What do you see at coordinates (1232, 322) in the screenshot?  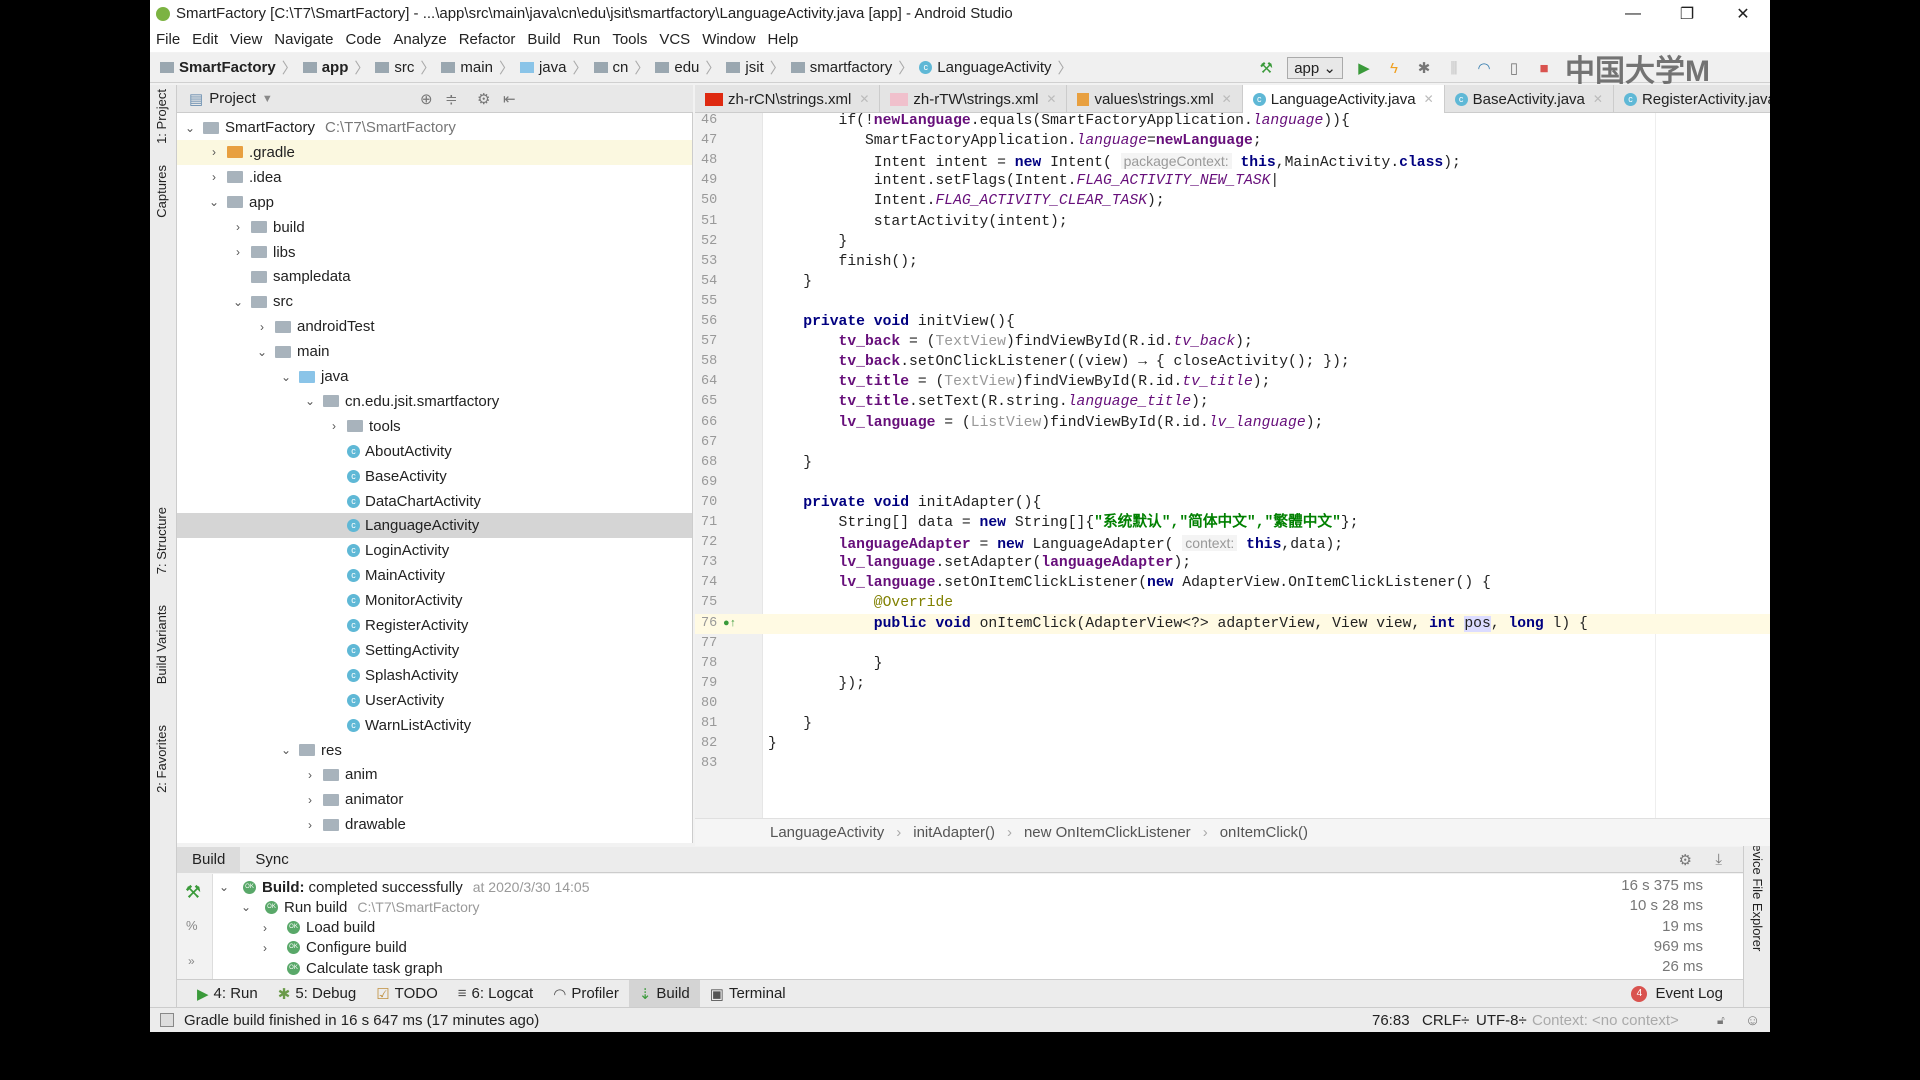 I see `code-line: 56 private void initView(){` at bounding box center [1232, 322].